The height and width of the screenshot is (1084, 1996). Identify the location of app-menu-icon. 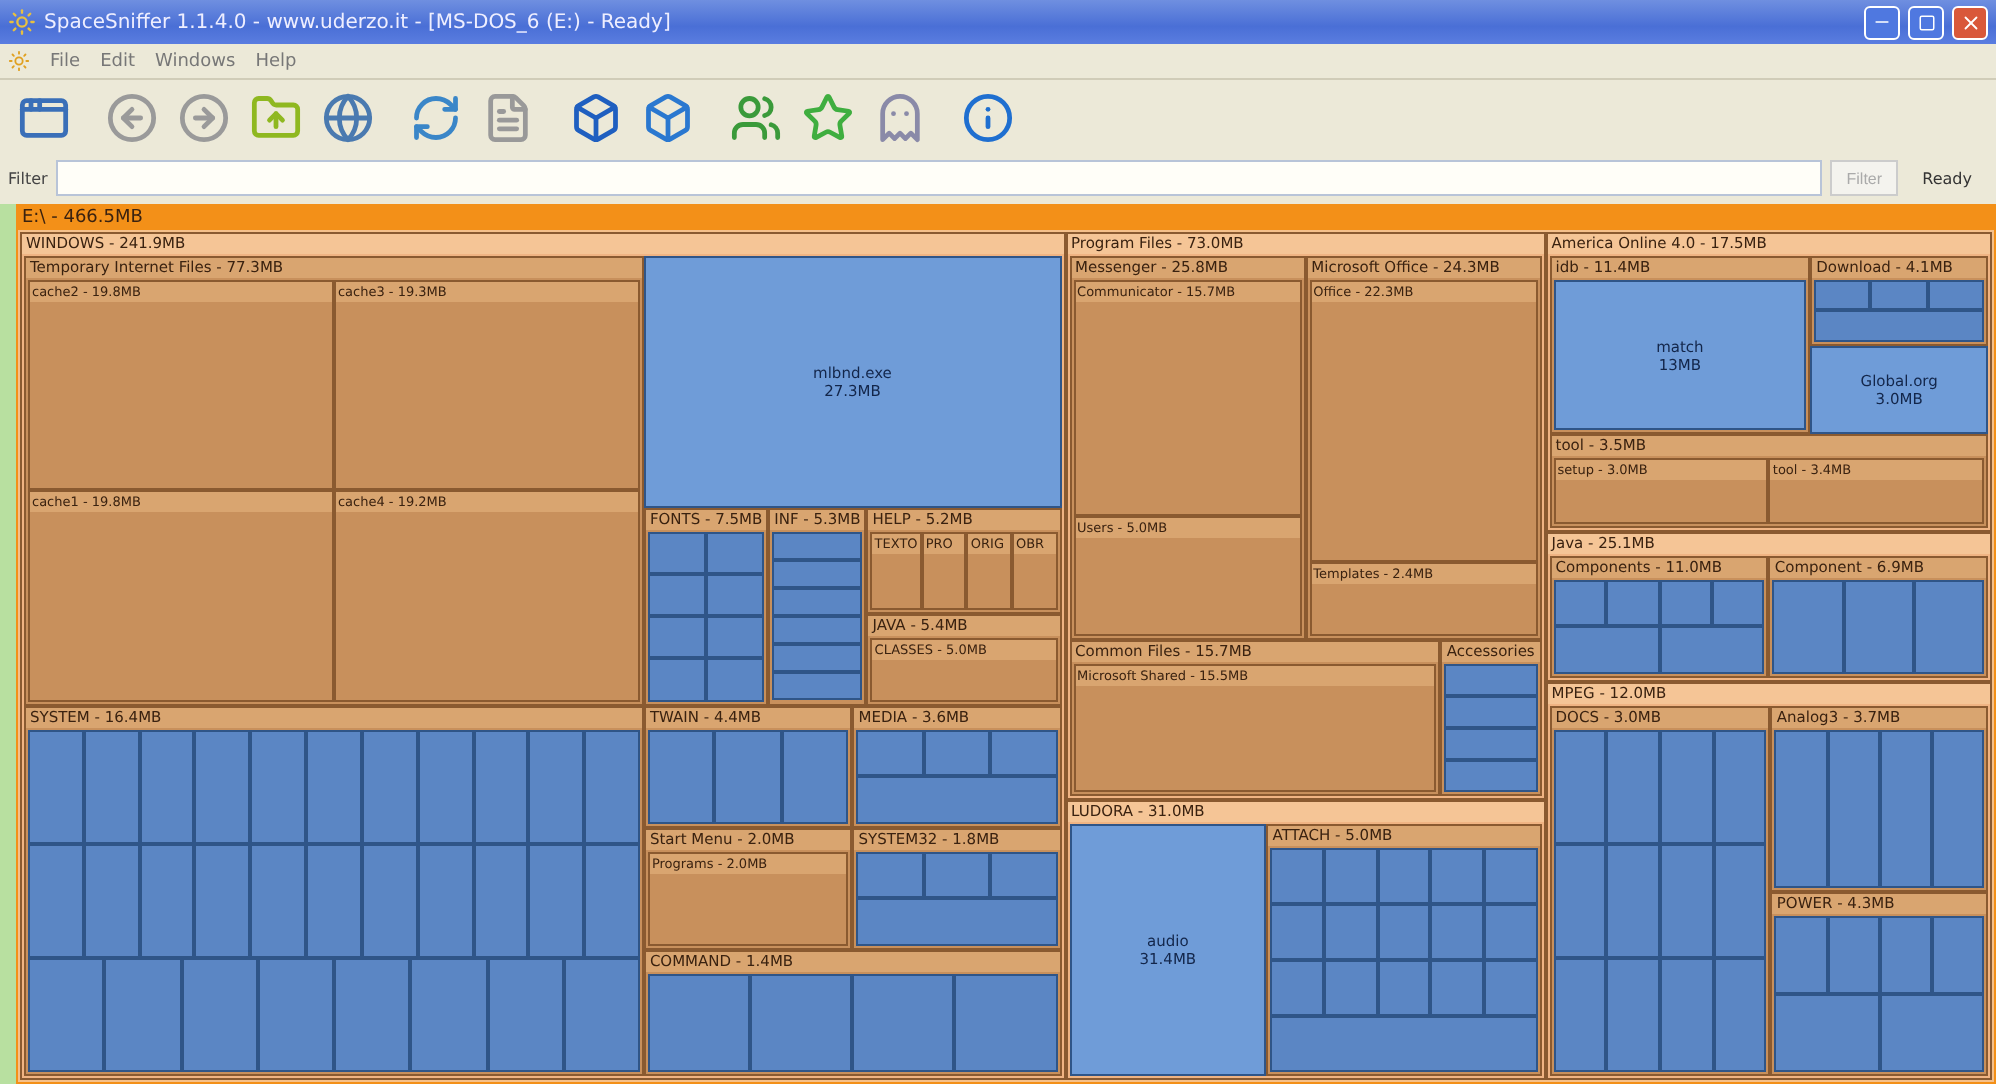
(19, 61).